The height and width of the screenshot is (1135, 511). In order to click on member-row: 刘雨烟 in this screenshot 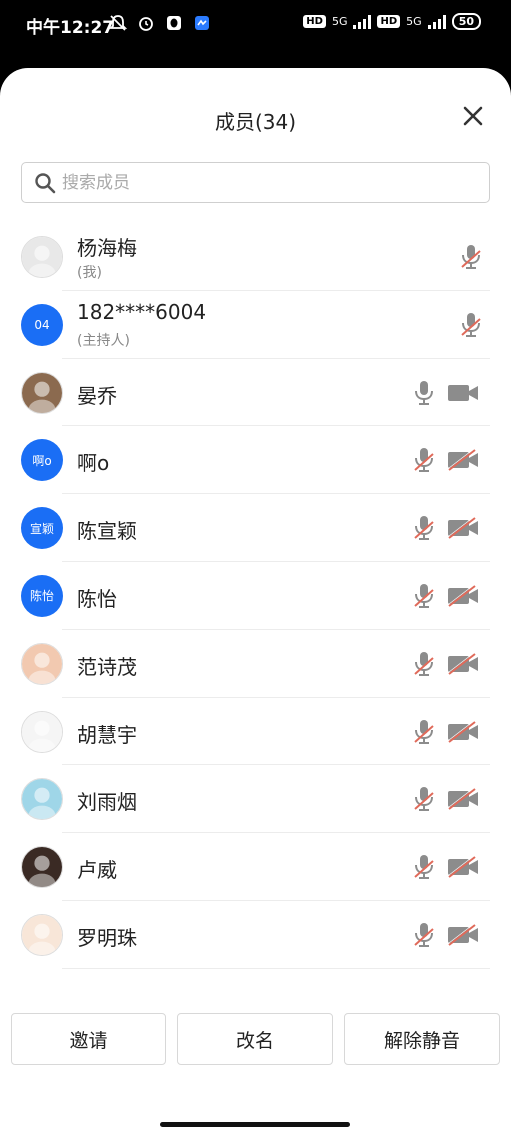, I will do `click(255, 799)`.